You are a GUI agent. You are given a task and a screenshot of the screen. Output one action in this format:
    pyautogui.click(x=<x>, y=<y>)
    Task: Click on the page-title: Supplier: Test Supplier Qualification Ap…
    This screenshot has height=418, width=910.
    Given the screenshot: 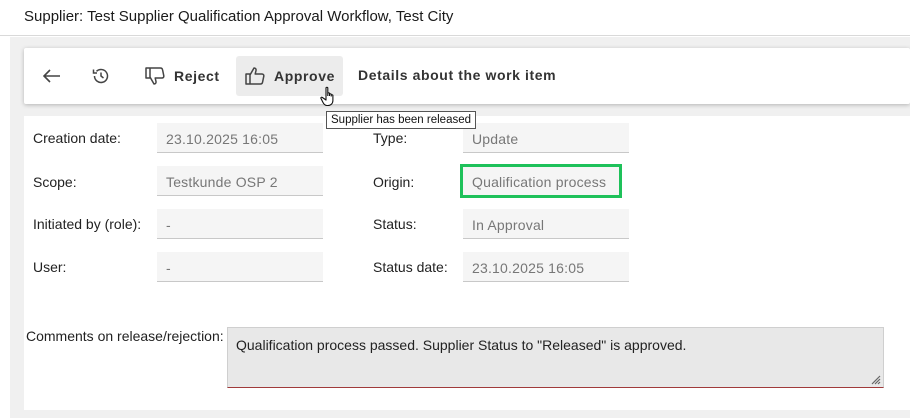 What is the action you would take?
    pyautogui.click(x=239, y=16)
    